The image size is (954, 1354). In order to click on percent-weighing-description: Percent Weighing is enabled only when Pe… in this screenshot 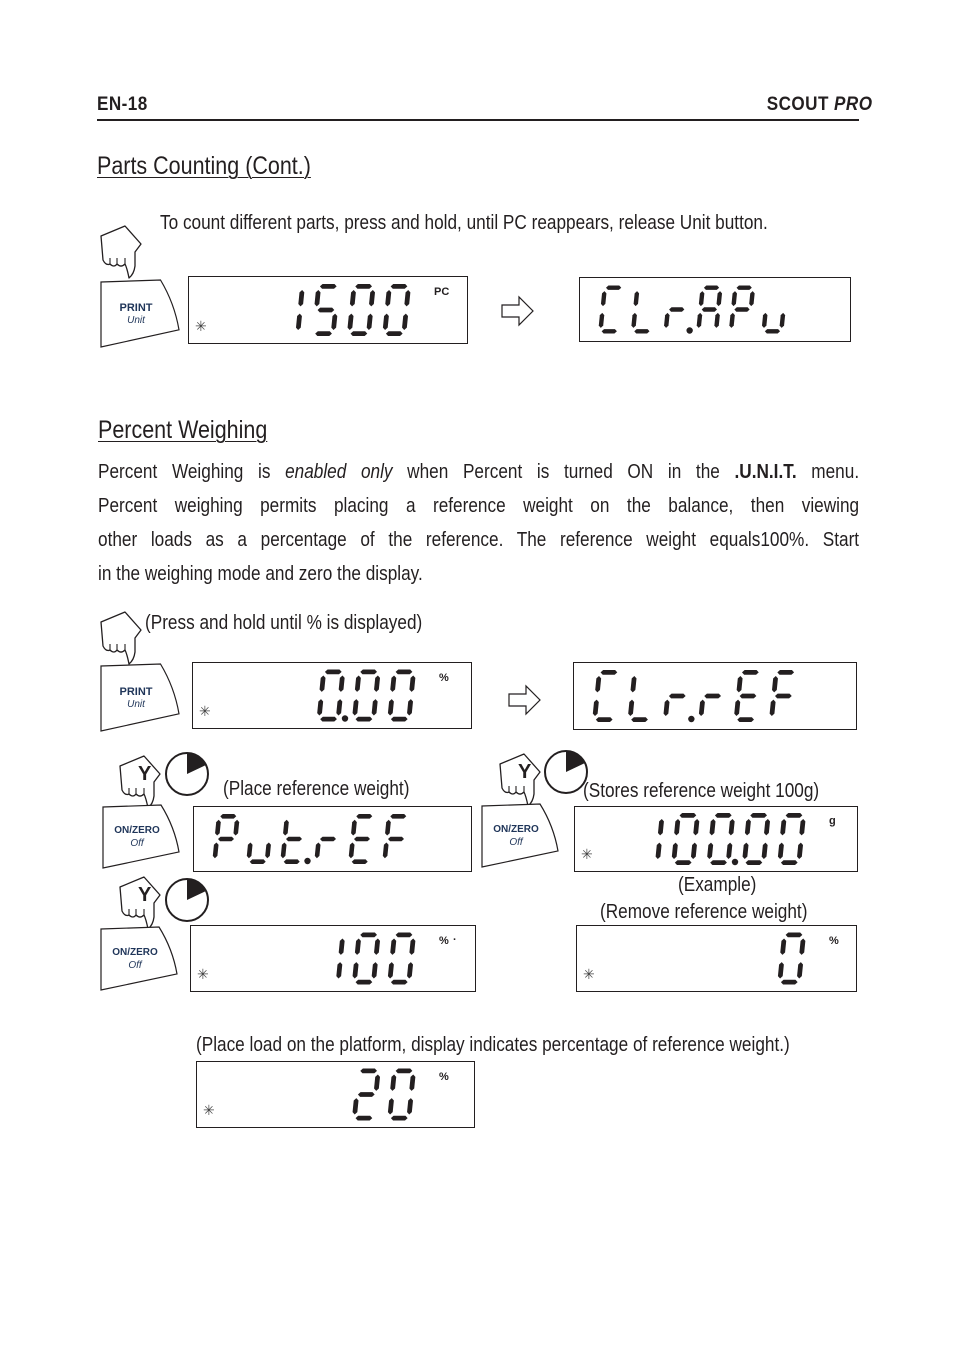, I will do `click(478, 523)`.